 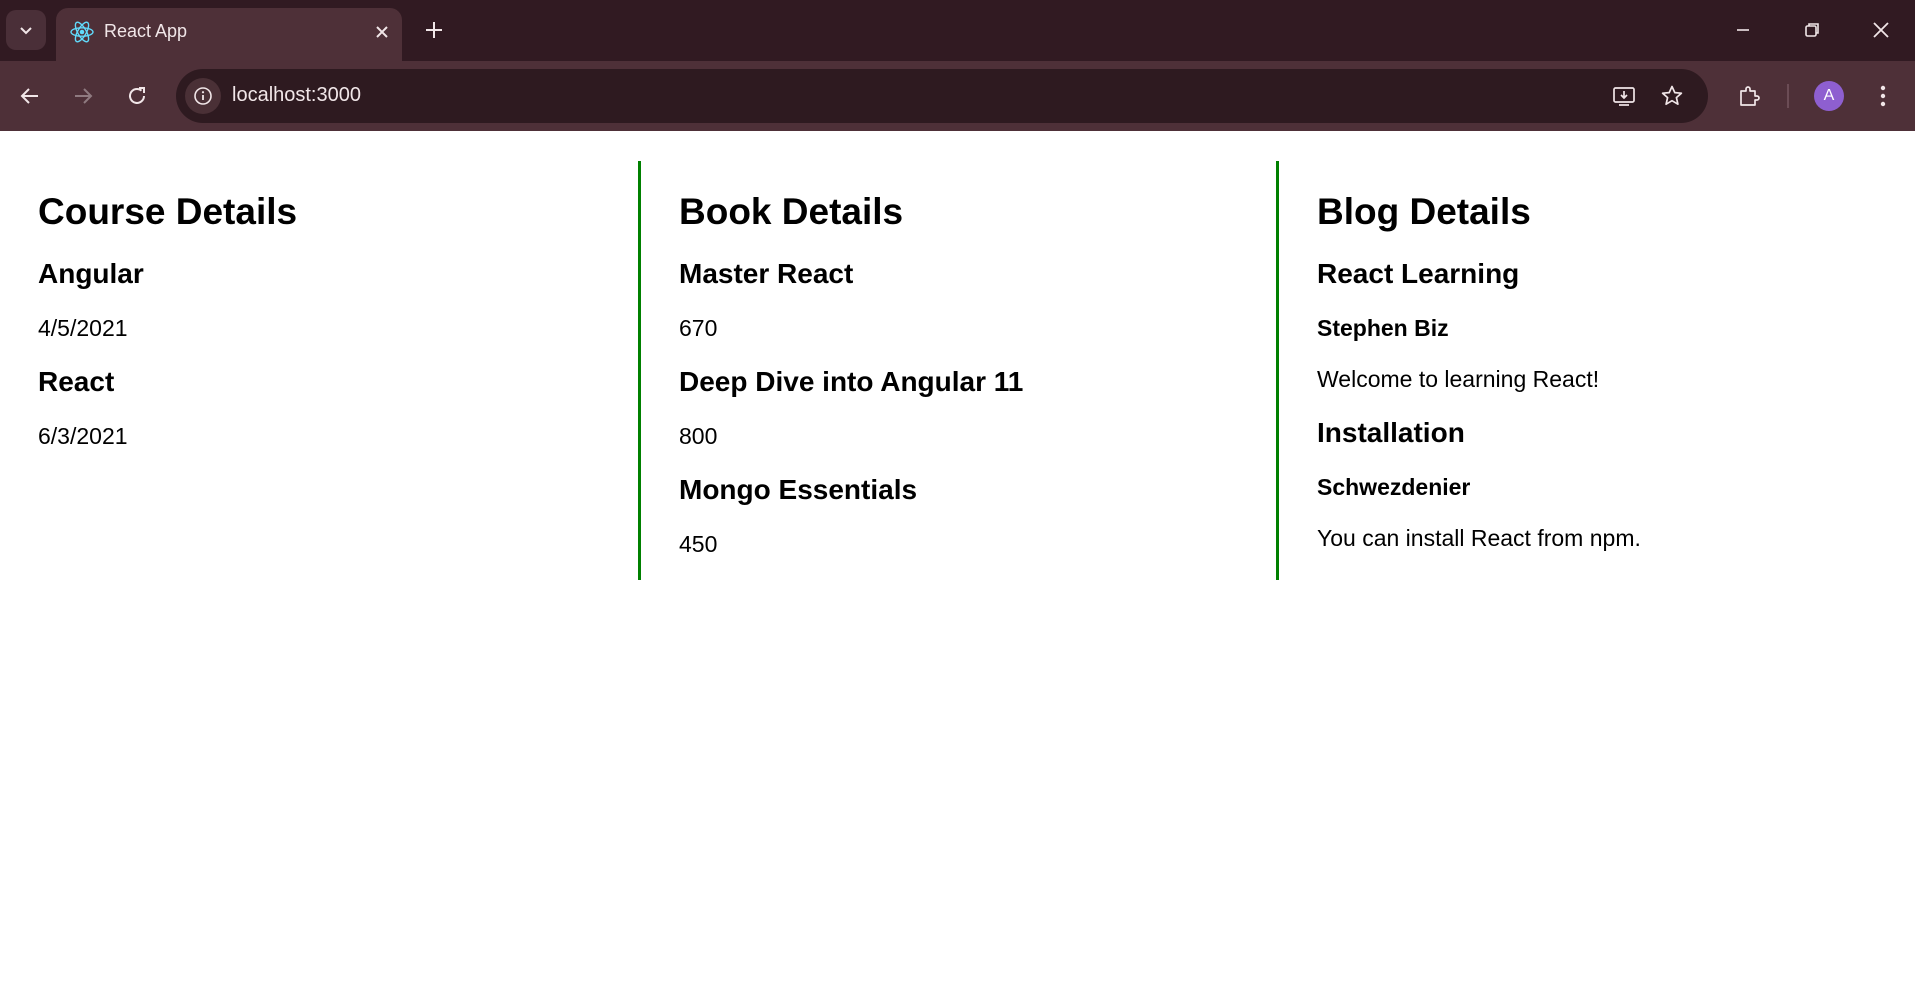 I want to click on blog-details-heading: Blog Details, so click(x=1424, y=211).